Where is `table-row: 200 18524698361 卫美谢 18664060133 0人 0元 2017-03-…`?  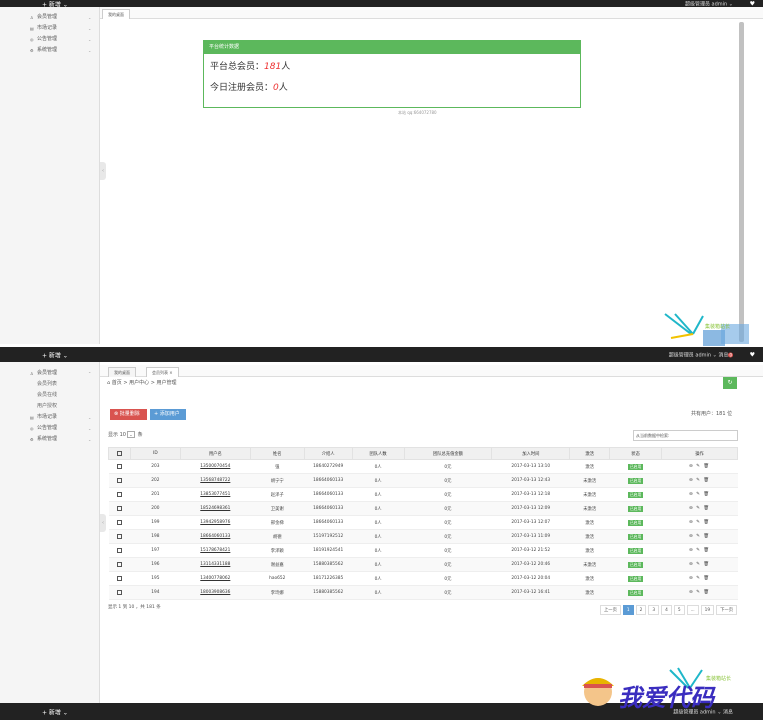
table-row: 200 18524698361 卫美谢 18664060133 0人 0元 2017-03-… is located at coordinates (423, 508).